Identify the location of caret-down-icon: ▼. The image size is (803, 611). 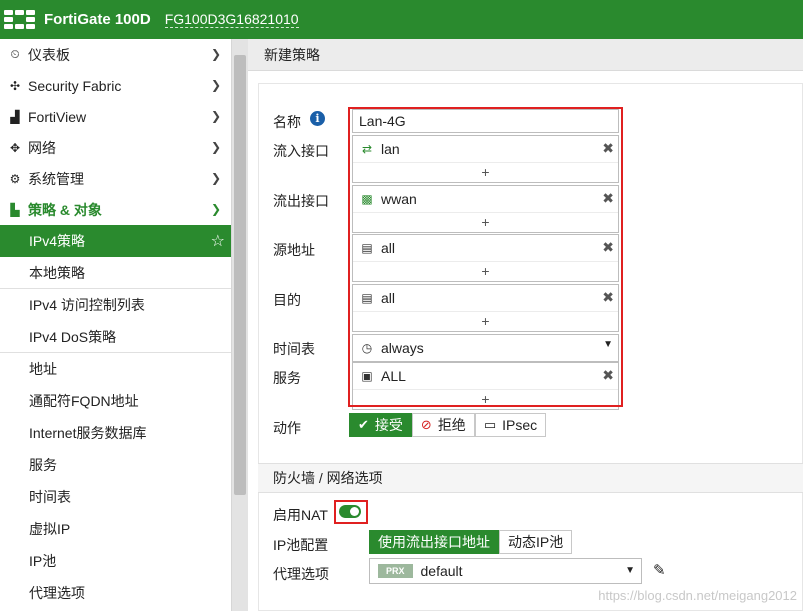
(630, 570).